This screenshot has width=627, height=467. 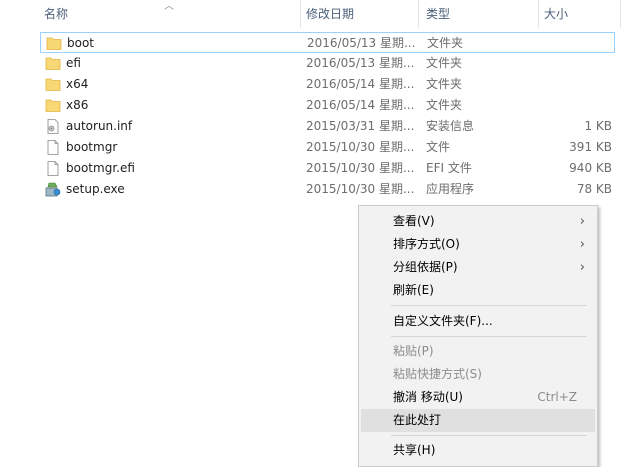 What do you see at coordinates (414, 221) in the screenshot?
I see `menu-item-label: 查看(V)` at bounding box center [414, 221].